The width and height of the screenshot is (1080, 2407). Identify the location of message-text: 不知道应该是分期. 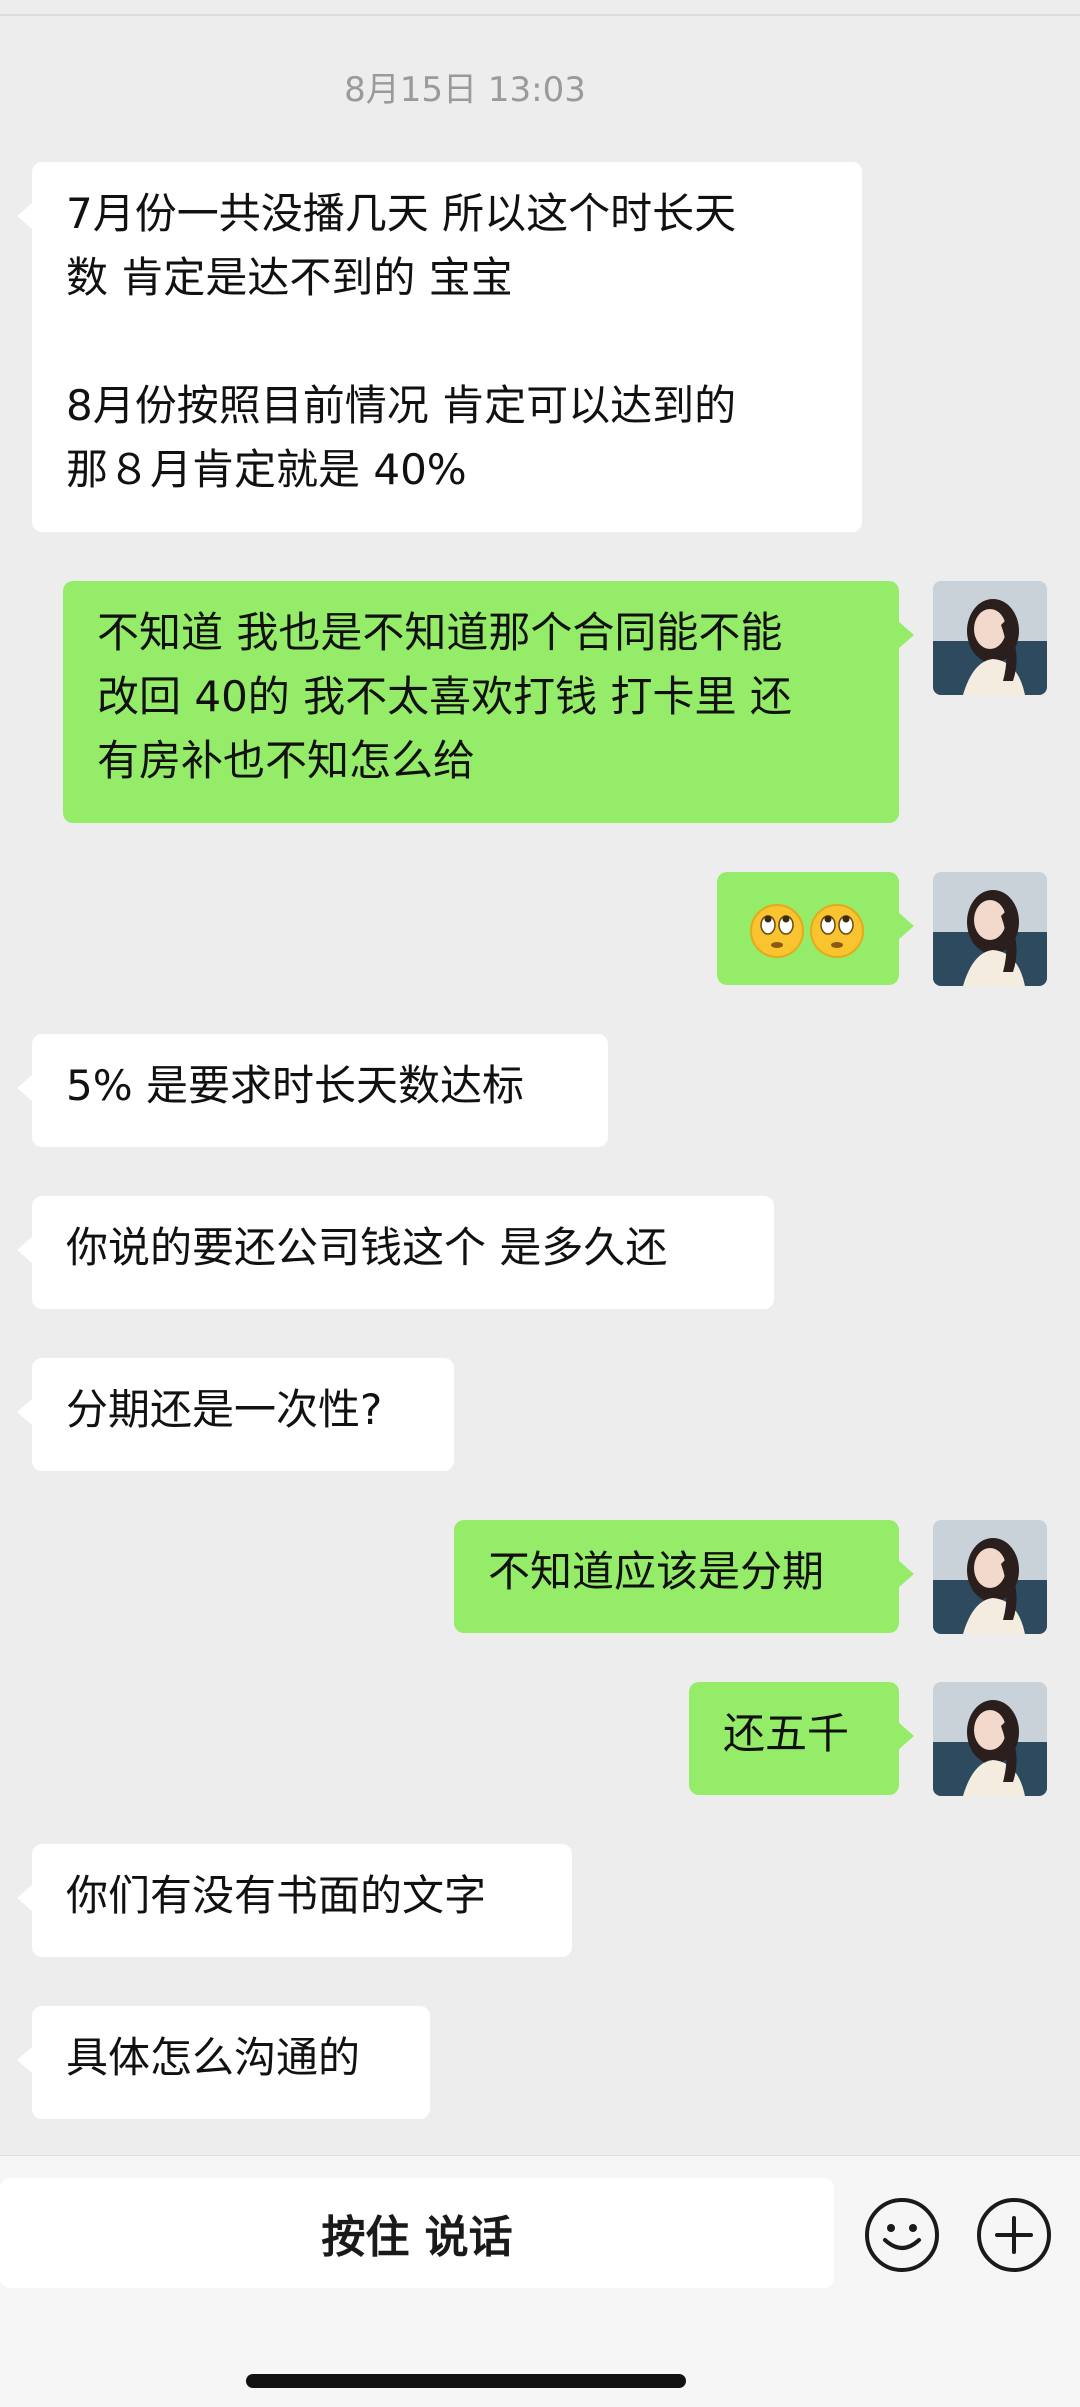
(656, 1571).